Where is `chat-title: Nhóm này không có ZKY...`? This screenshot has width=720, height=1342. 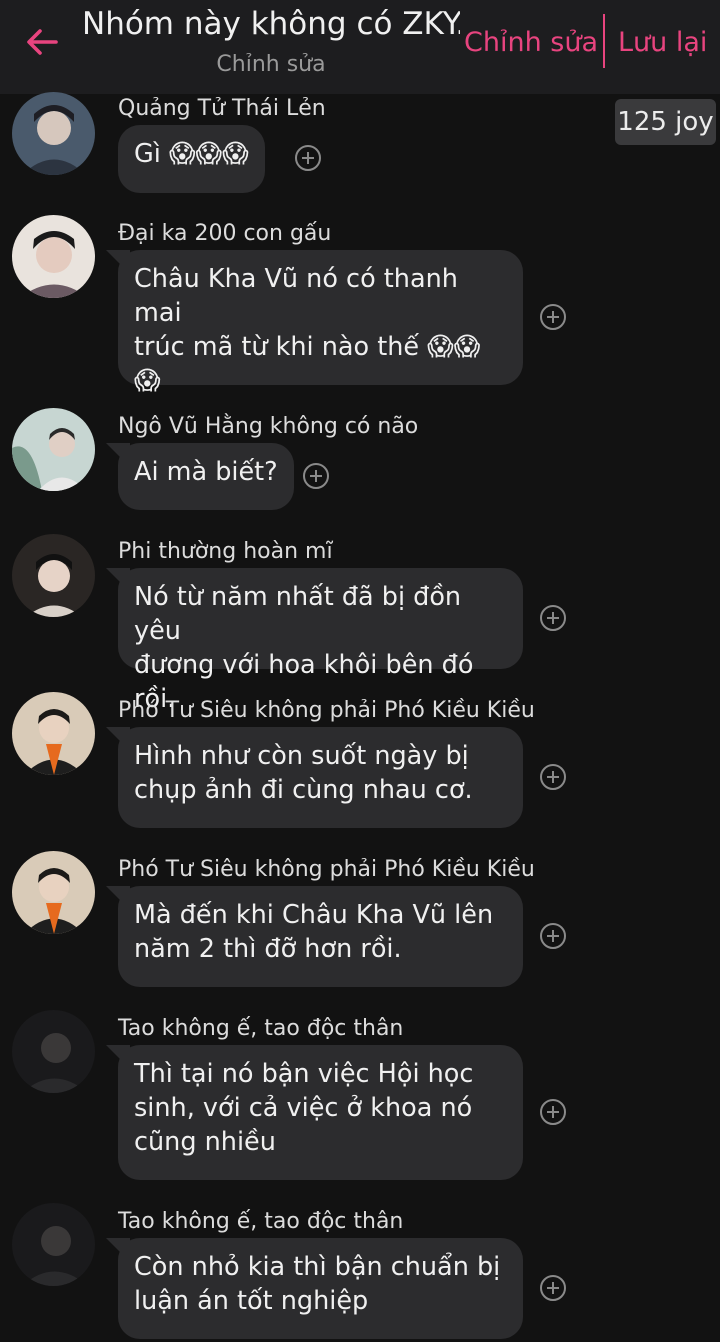
chat-title: Nhóm này không có ZKY... is located at coordinates (271, 24).